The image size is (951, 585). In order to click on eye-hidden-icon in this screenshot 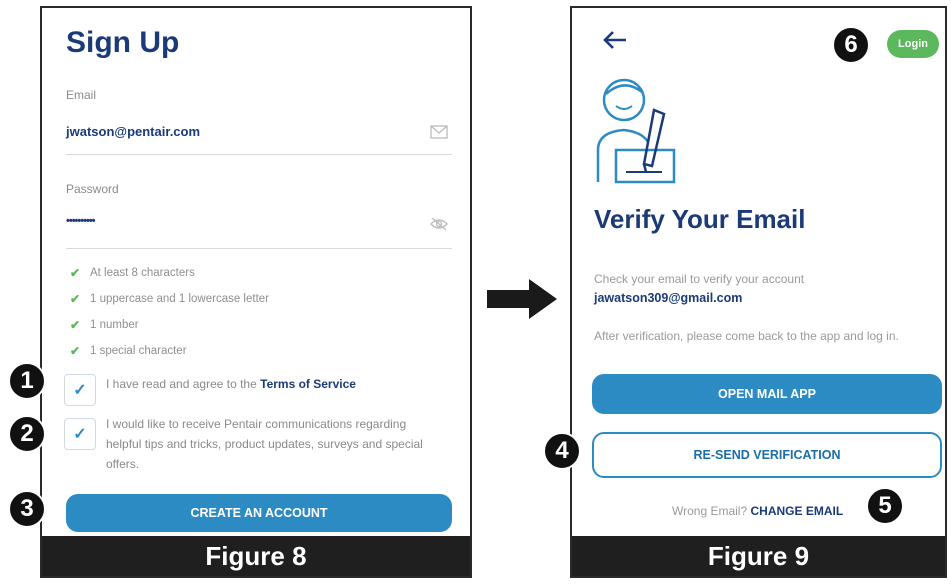, I will do `click(439, 224)`.